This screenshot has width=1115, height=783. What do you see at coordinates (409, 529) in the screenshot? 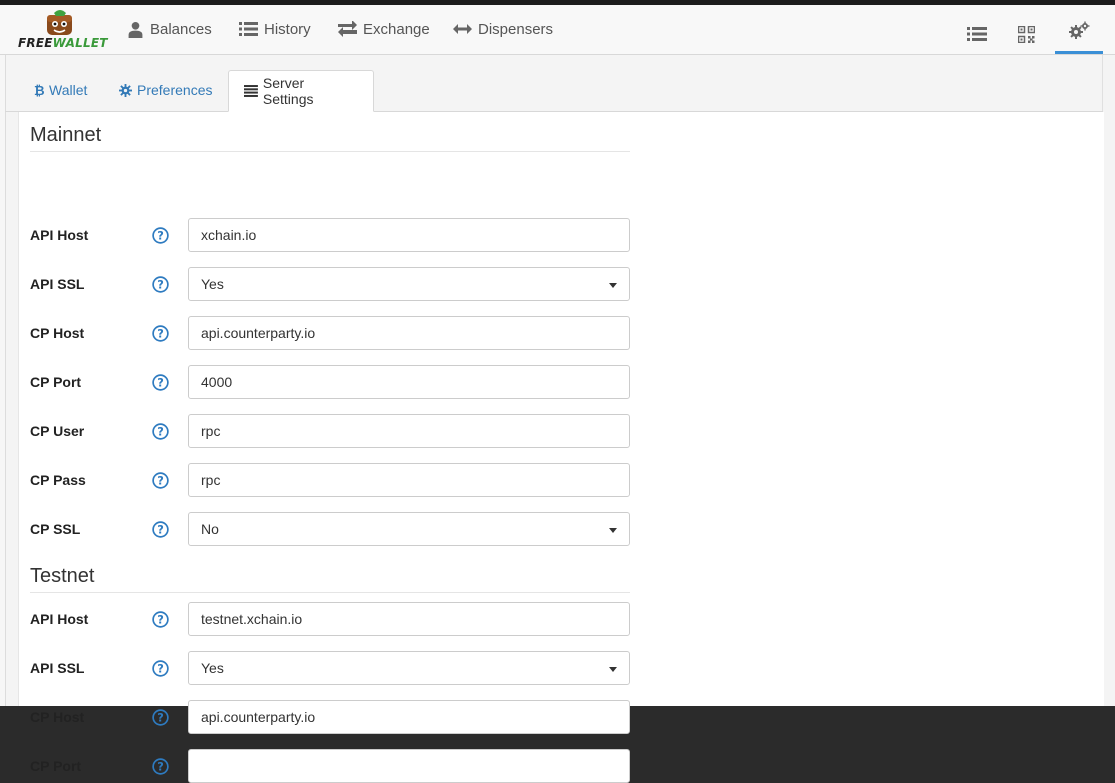
I see `mainnet-cp-ssl-select: No` at bounding box center [409, 529].